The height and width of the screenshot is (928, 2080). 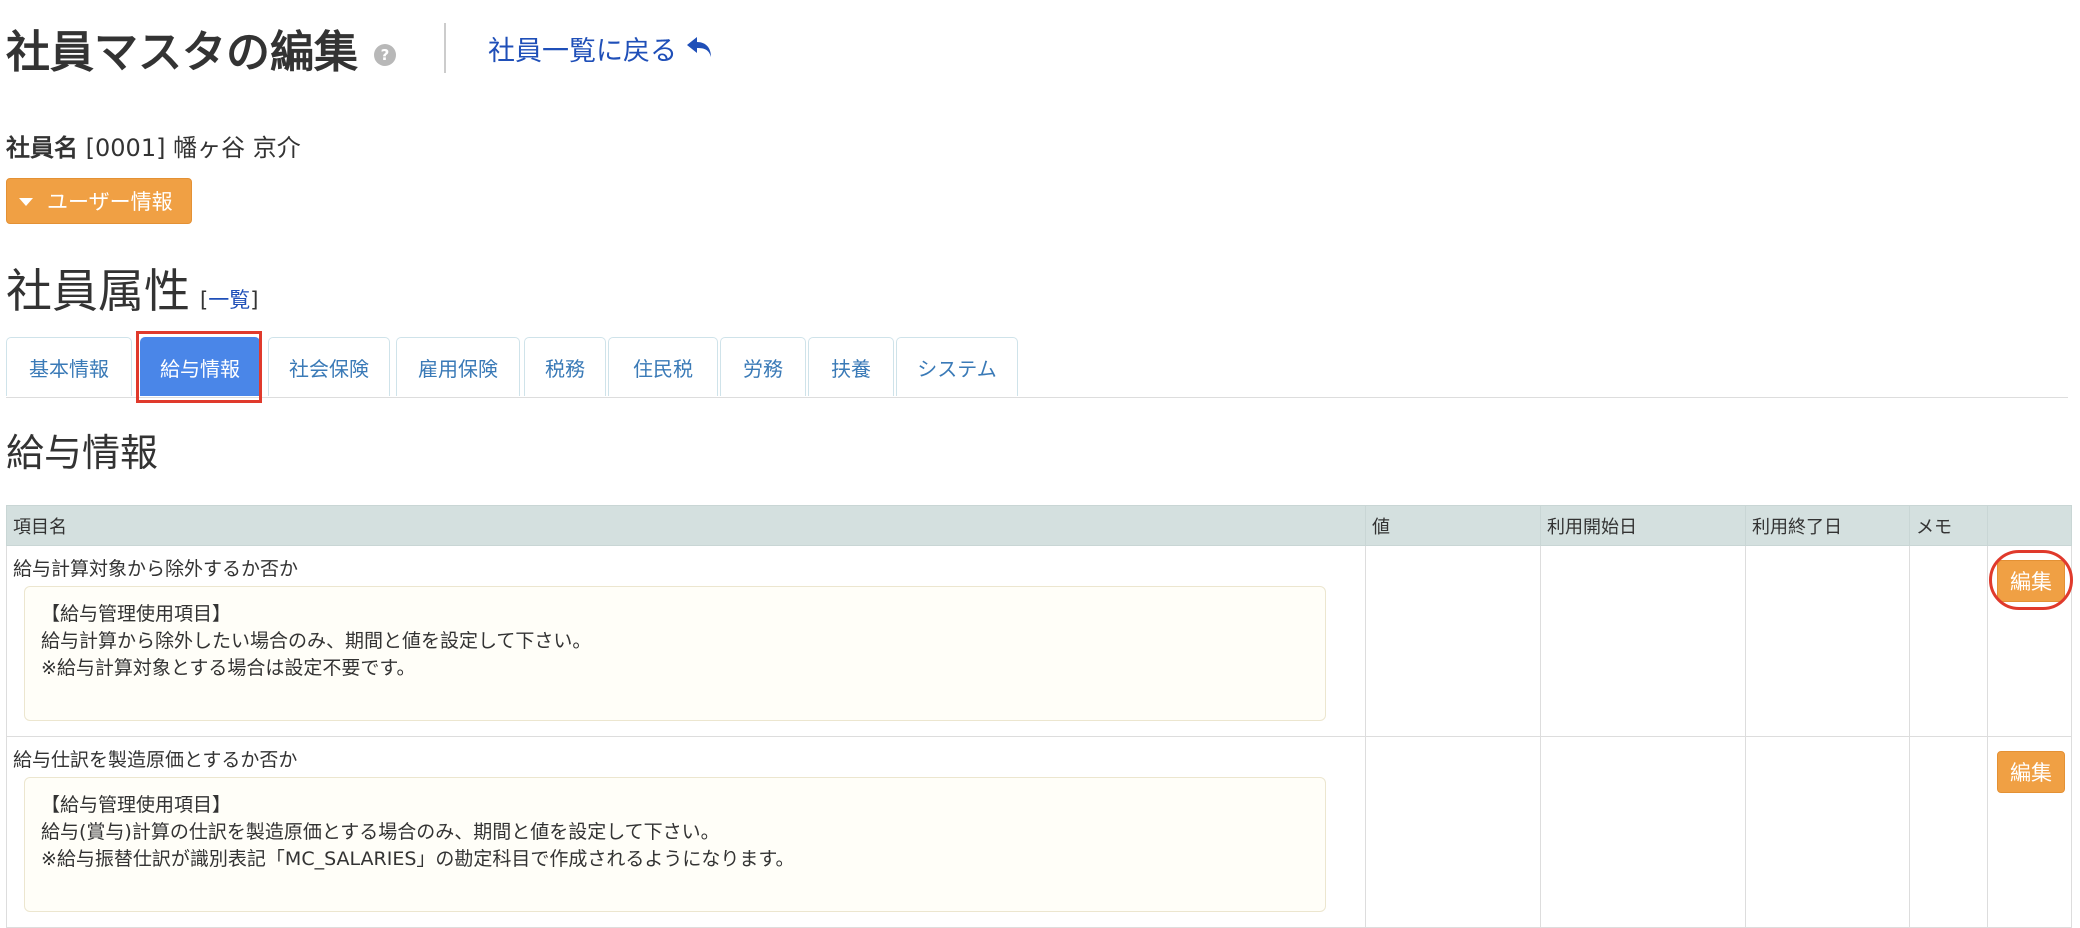 What do you see at coordinates (360, 48) in the screenshot?
I see `page-header: 社員マスタの編集 ? 社員一覧に戻る` at bounding box center [360, 48].